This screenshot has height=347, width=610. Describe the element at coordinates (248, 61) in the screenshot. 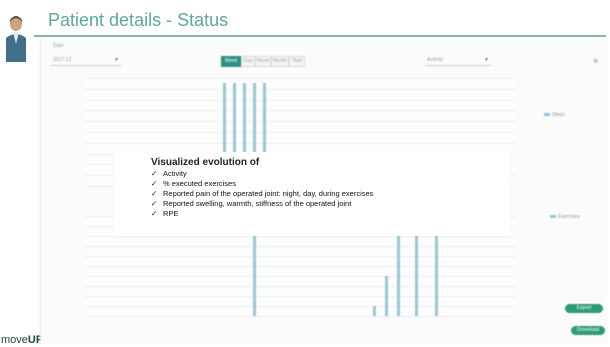

I see `range-button-1: Day` at that location.